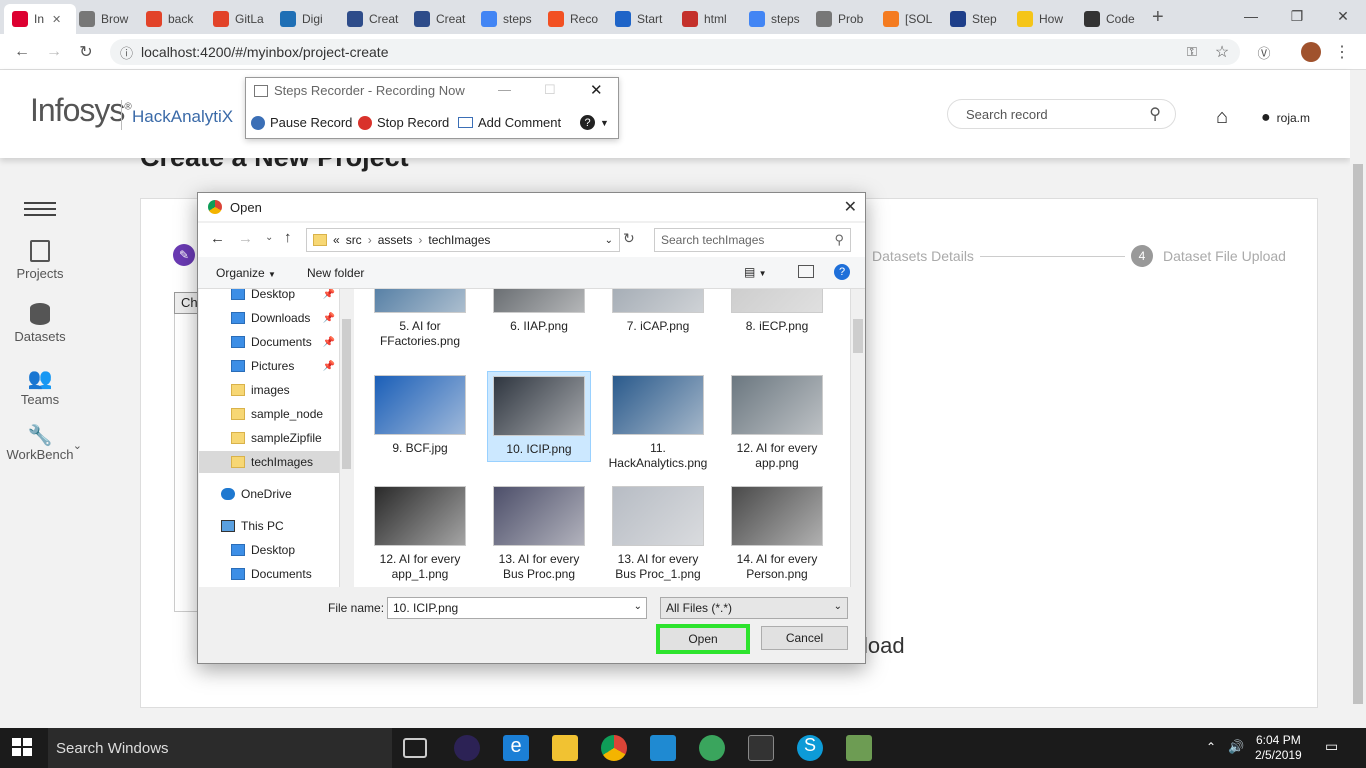  What do you see at coordinates (335, 273) in the screenshot?
I see `new-folder-button: New folder` at bounding box center [335, 273].